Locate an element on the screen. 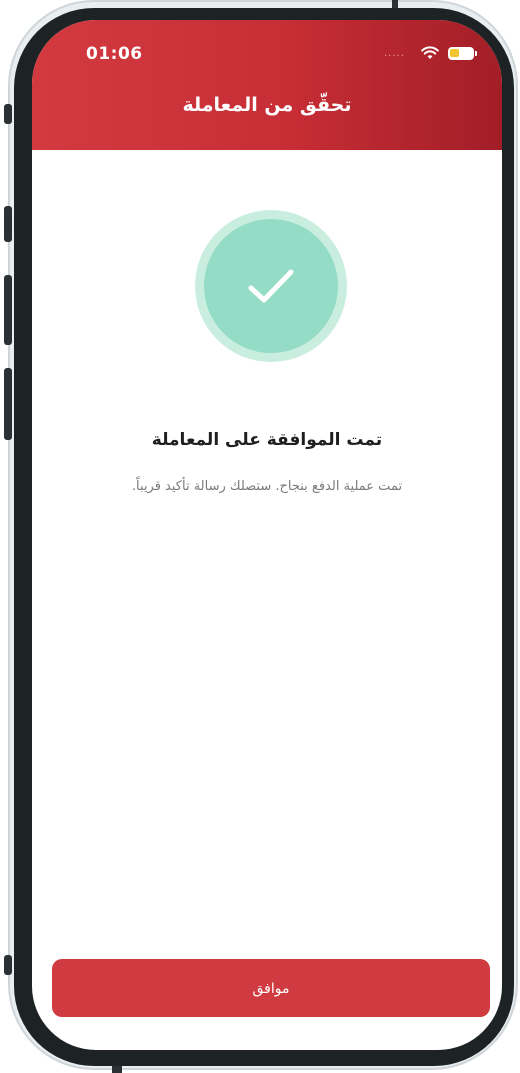 The image size is (520, 1073). app-header: 01:06 ..... تحقّق من المعاملة is located at coordinates (267, 85).